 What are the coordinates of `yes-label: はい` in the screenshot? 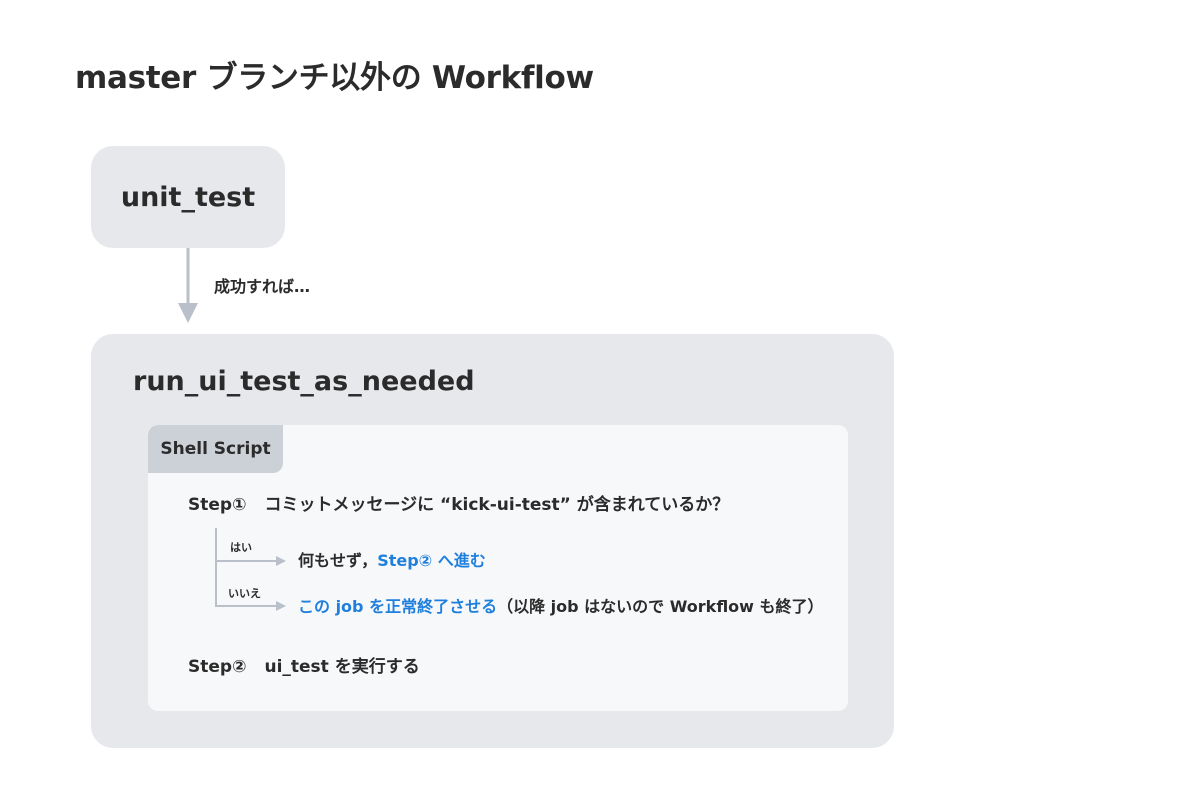 It's located at (241, 547).